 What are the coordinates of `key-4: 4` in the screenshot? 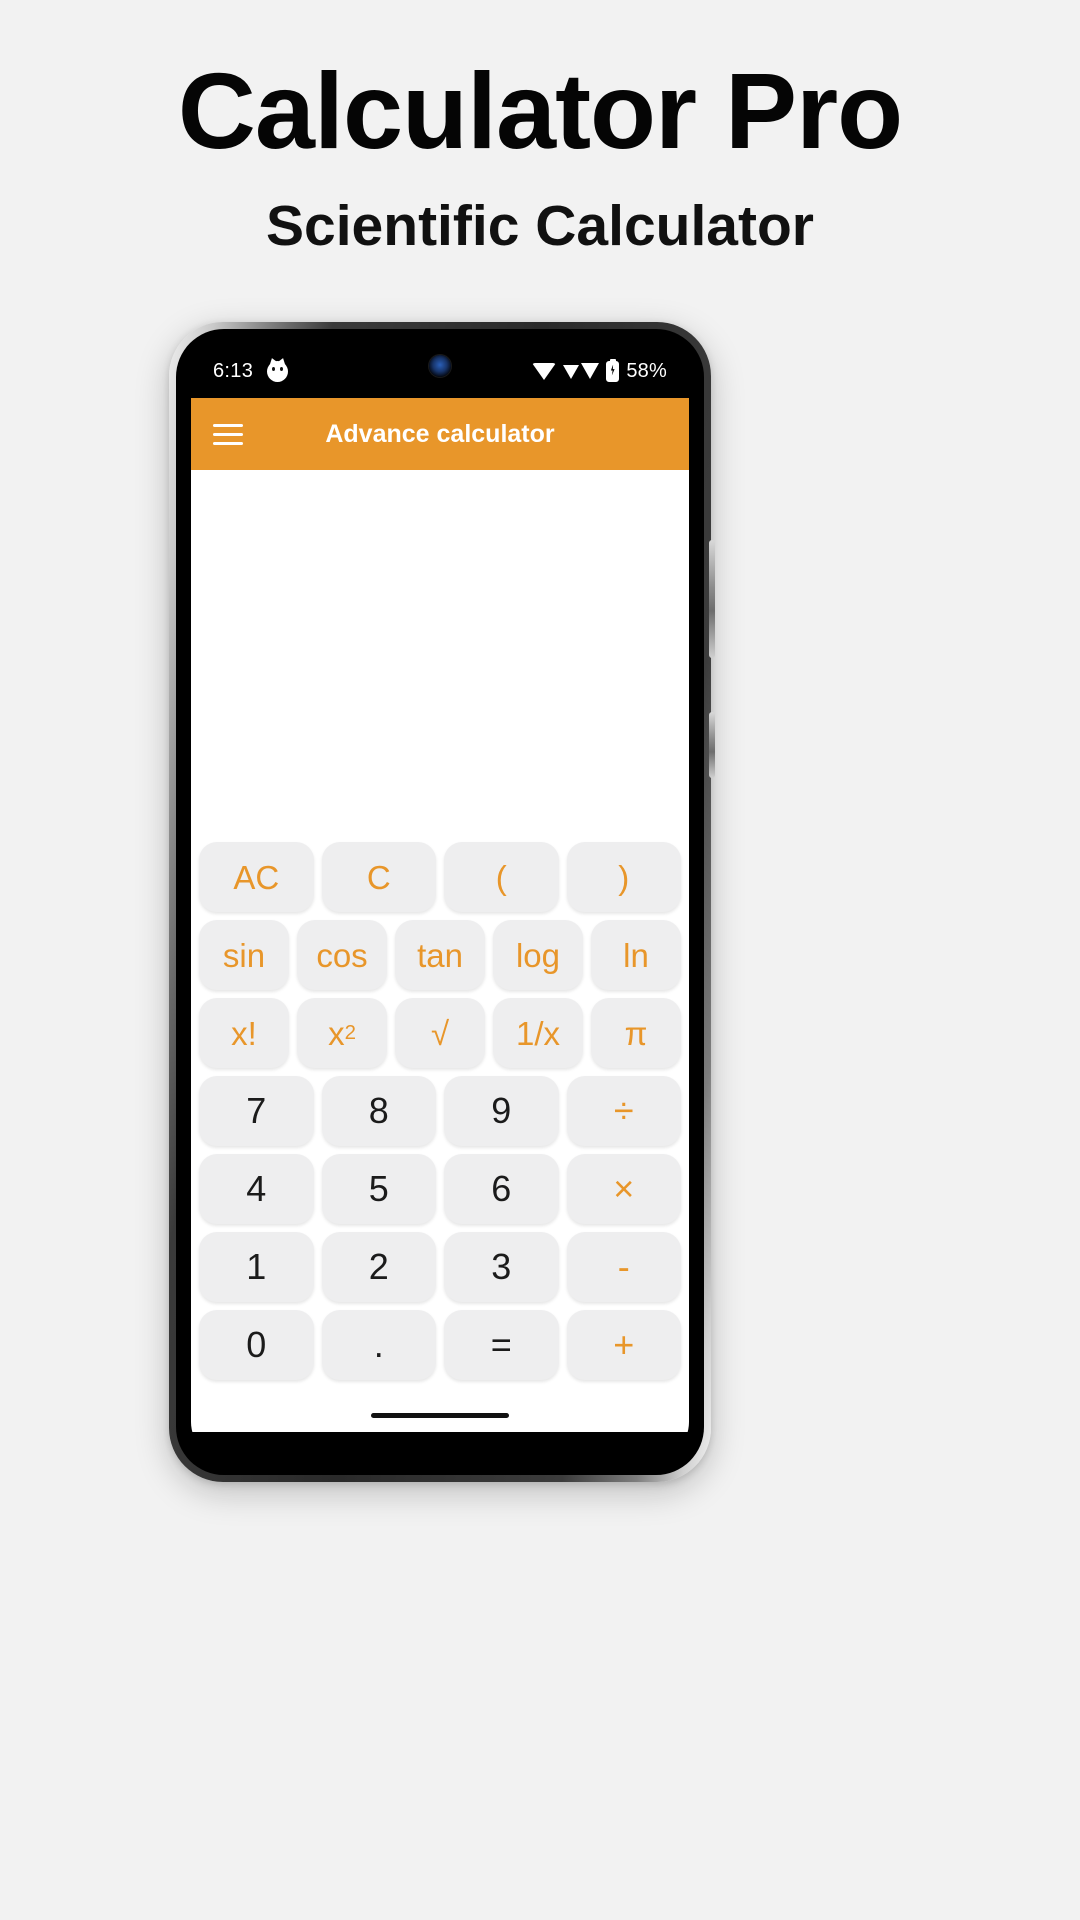 It's located at (256, 1189).